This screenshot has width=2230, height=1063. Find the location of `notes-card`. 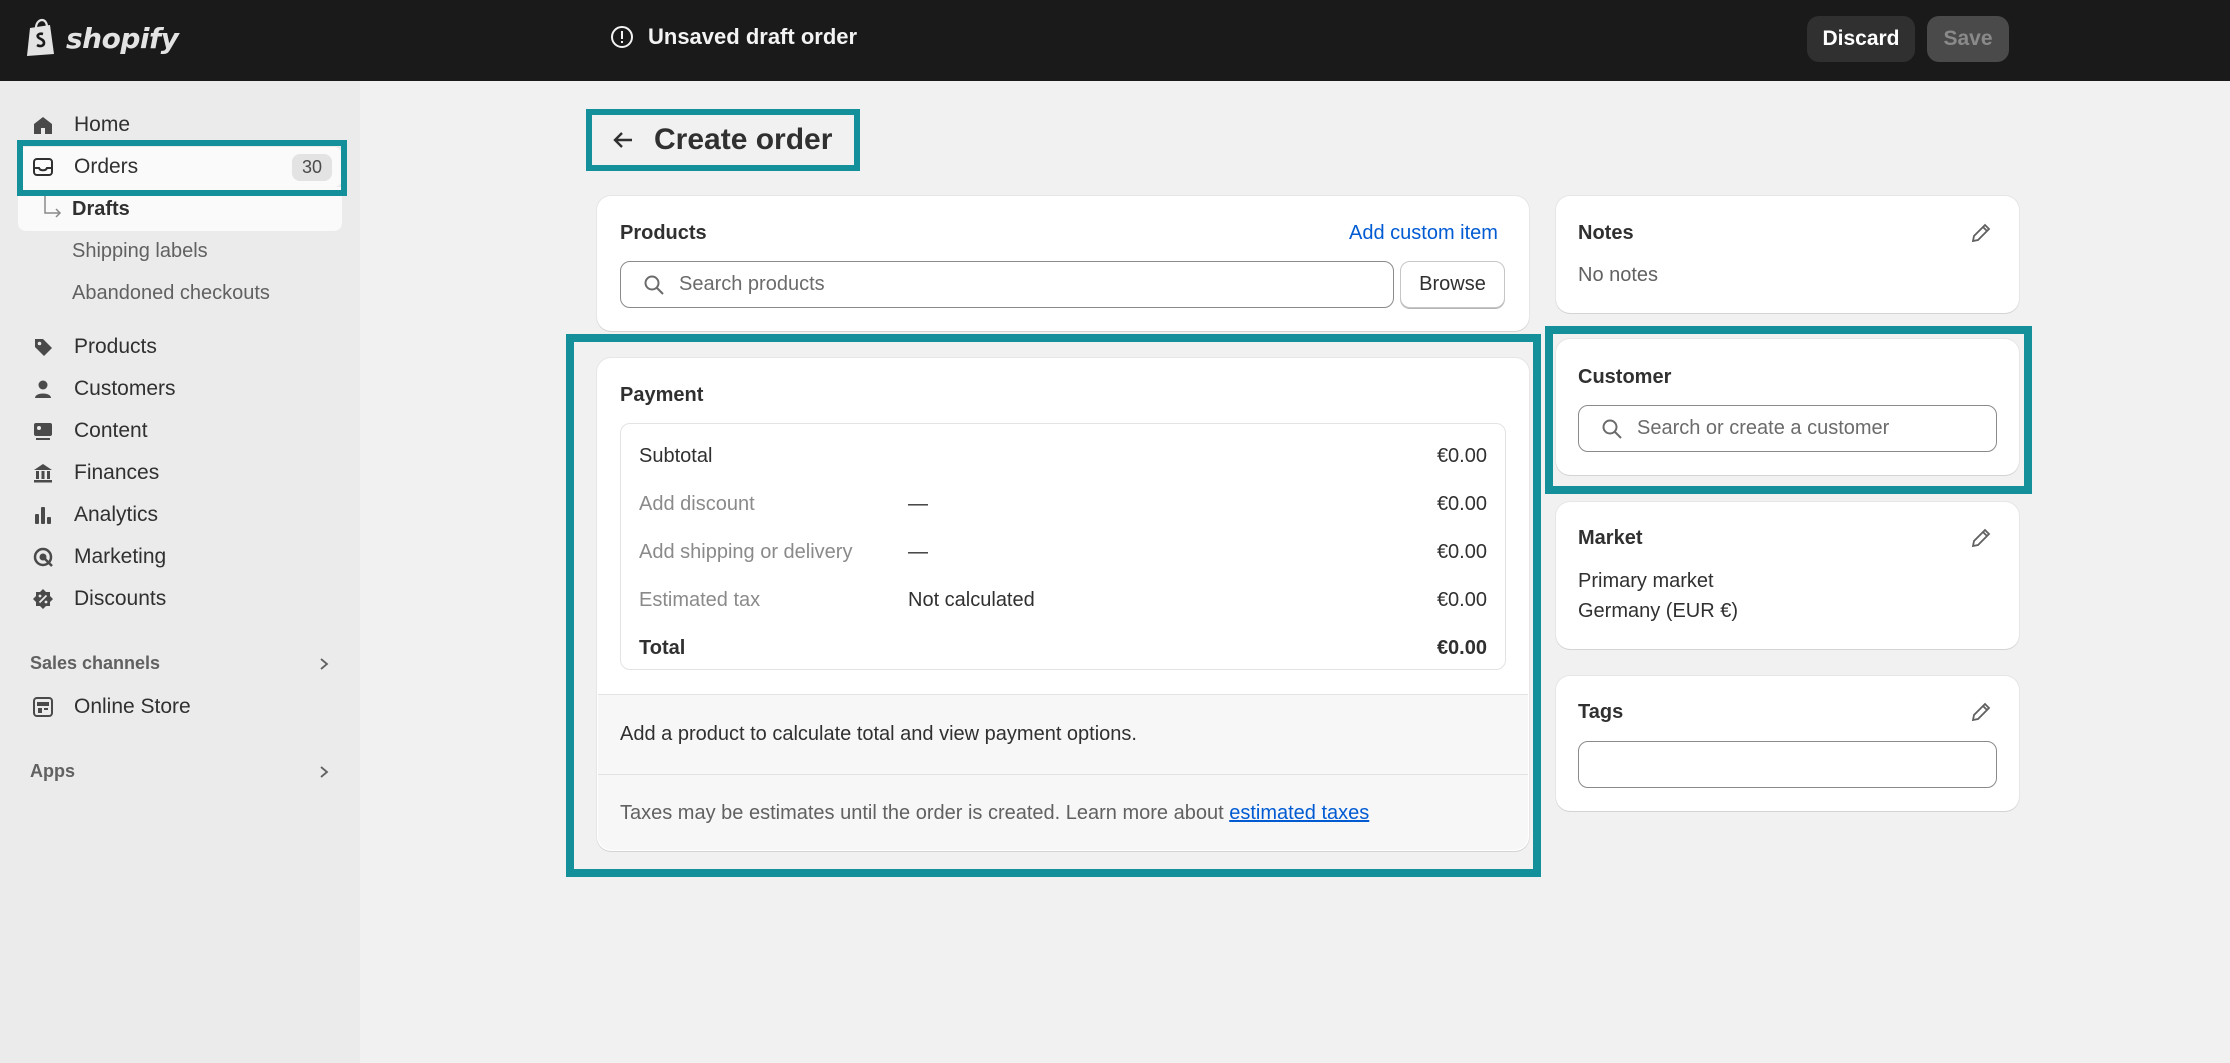

notes-card is located at coordinates (1787, 254).